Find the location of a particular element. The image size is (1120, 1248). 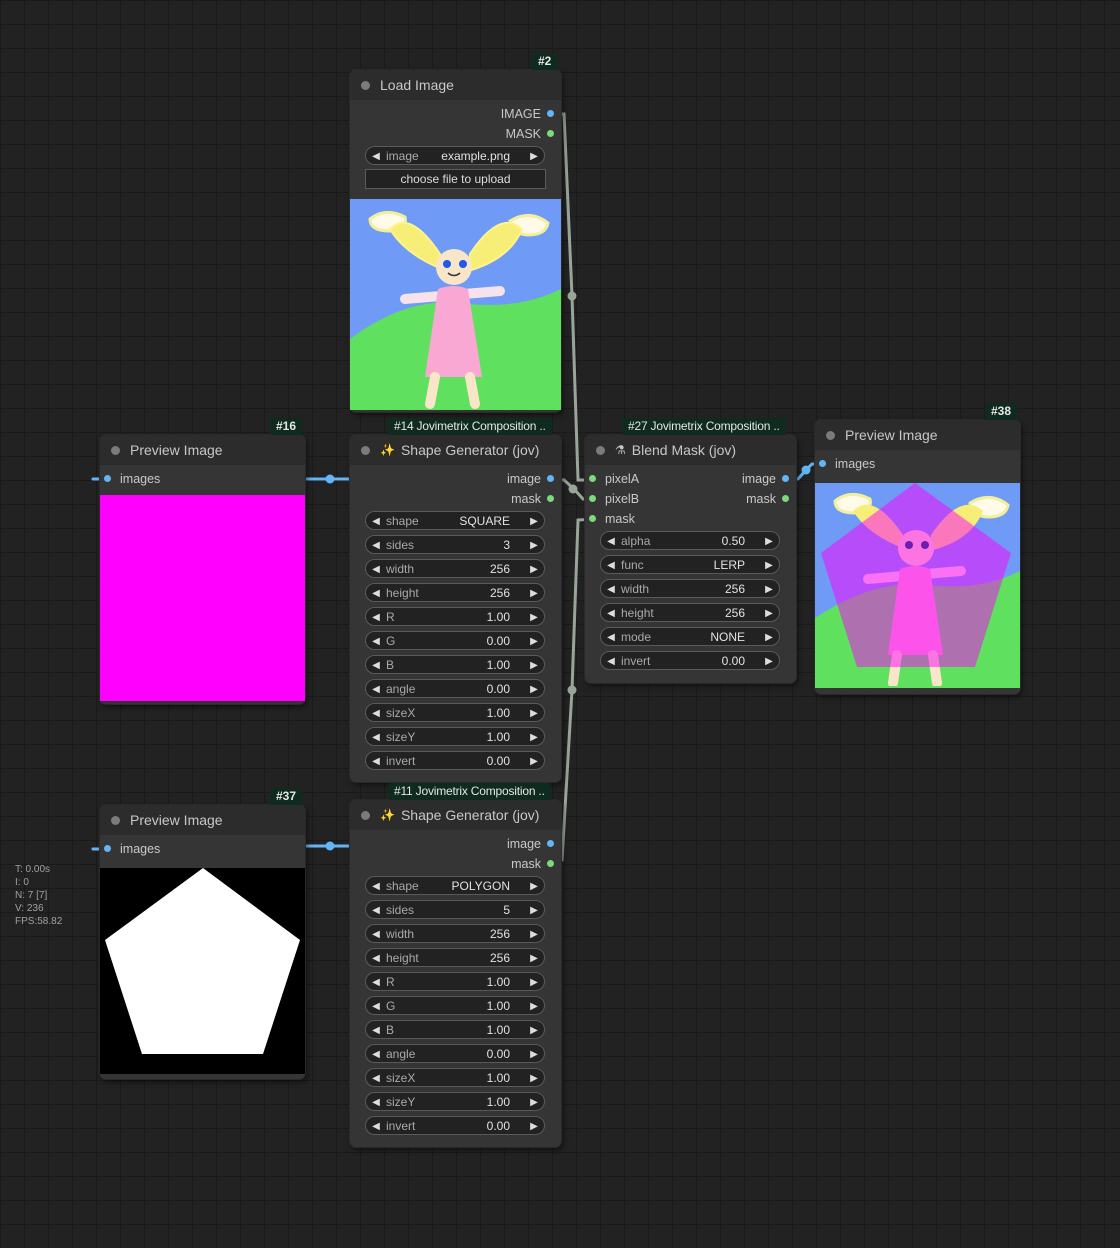

mode-widget: ◀ mode NONE ▶ is located at coordinates (690, 636).